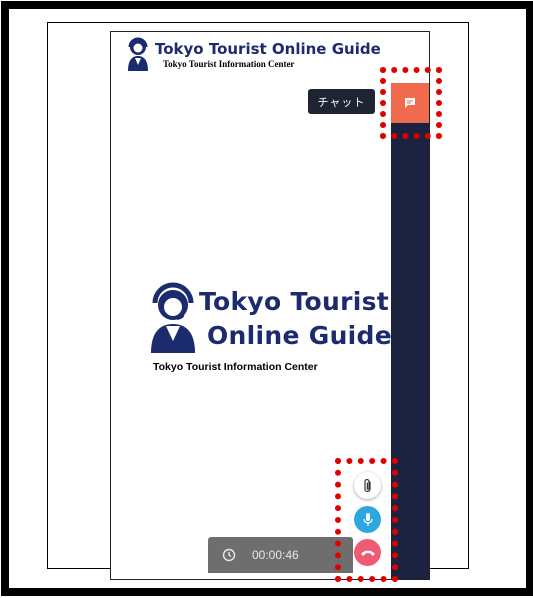 The image size is (533, 598). Describe the element at coordinates (341, 101) in the screenshot. I see `chat-button: チャット` at that location.